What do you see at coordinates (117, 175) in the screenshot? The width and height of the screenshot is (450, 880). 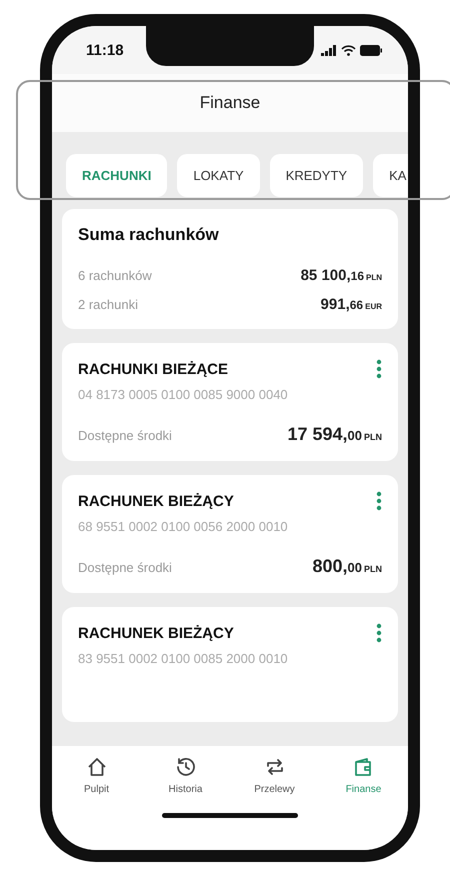 I see `tab: RACHUNKI` at bounding box center [117, 175].